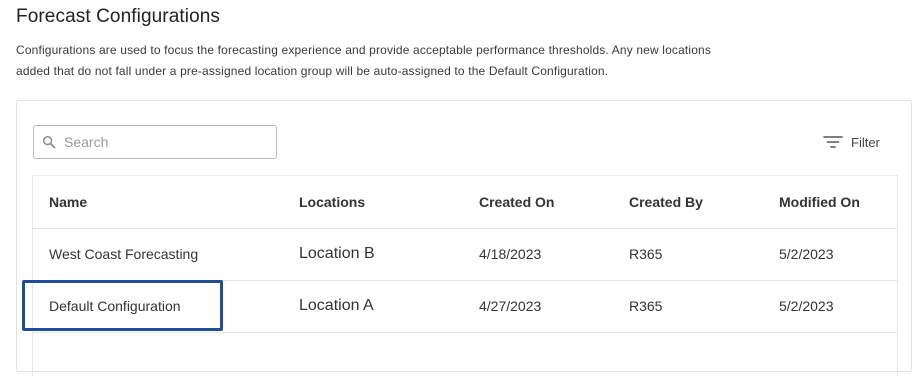 The height and width of the screenshot is (376, 918). I want to click on column-header-name: Name, so click(68, 202).